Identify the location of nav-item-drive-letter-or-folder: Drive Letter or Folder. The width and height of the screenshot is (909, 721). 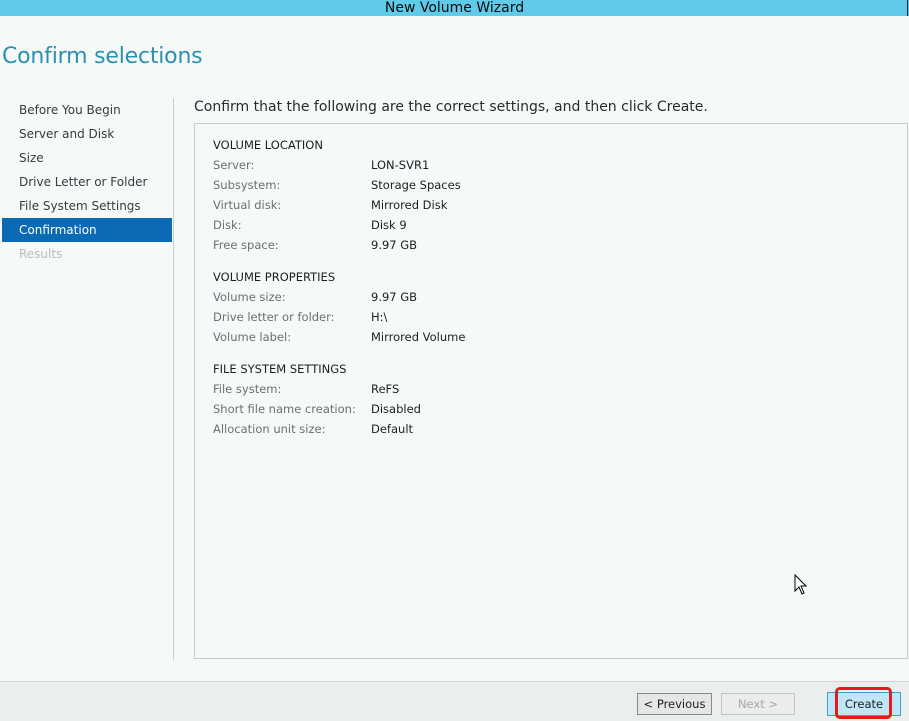
(87, 182).